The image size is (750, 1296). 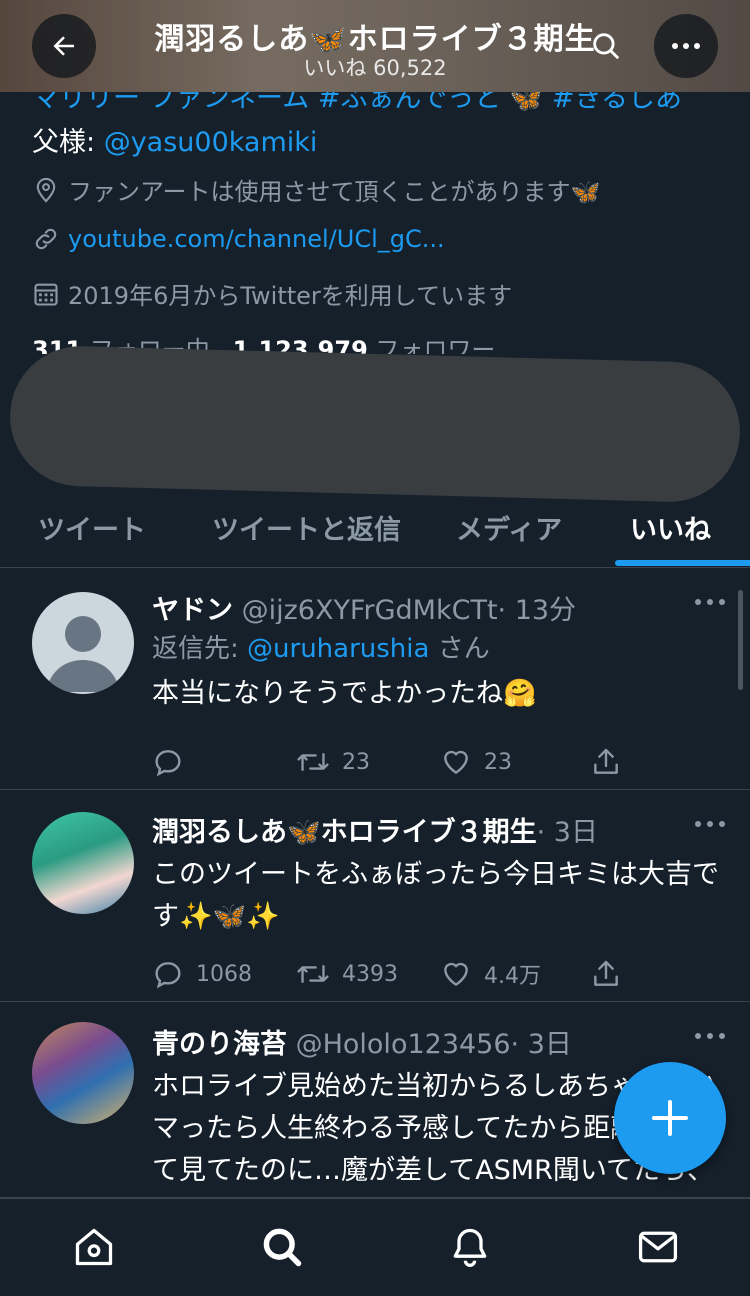 What do you see at coordinates (224, 974) in the screenshot?
I see `reply-count: 1068` at bounding box center [224, 974].